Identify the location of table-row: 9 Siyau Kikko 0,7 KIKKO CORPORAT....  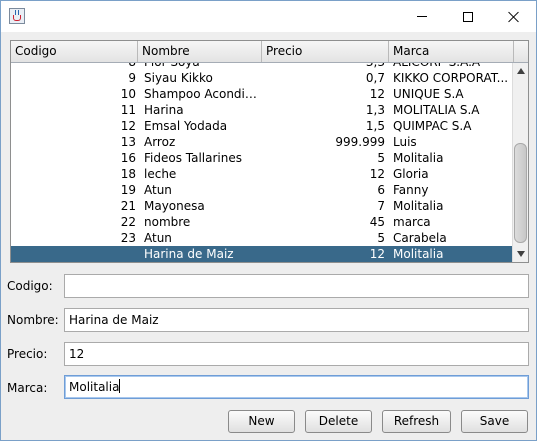
(261, 78).